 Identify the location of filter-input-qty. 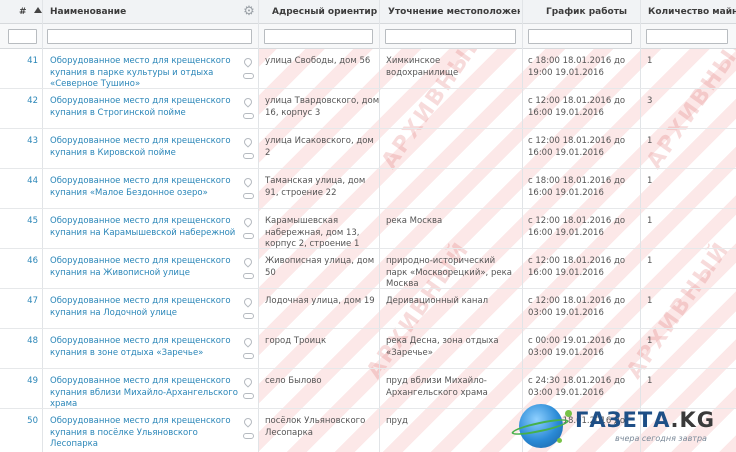
(687, 36).